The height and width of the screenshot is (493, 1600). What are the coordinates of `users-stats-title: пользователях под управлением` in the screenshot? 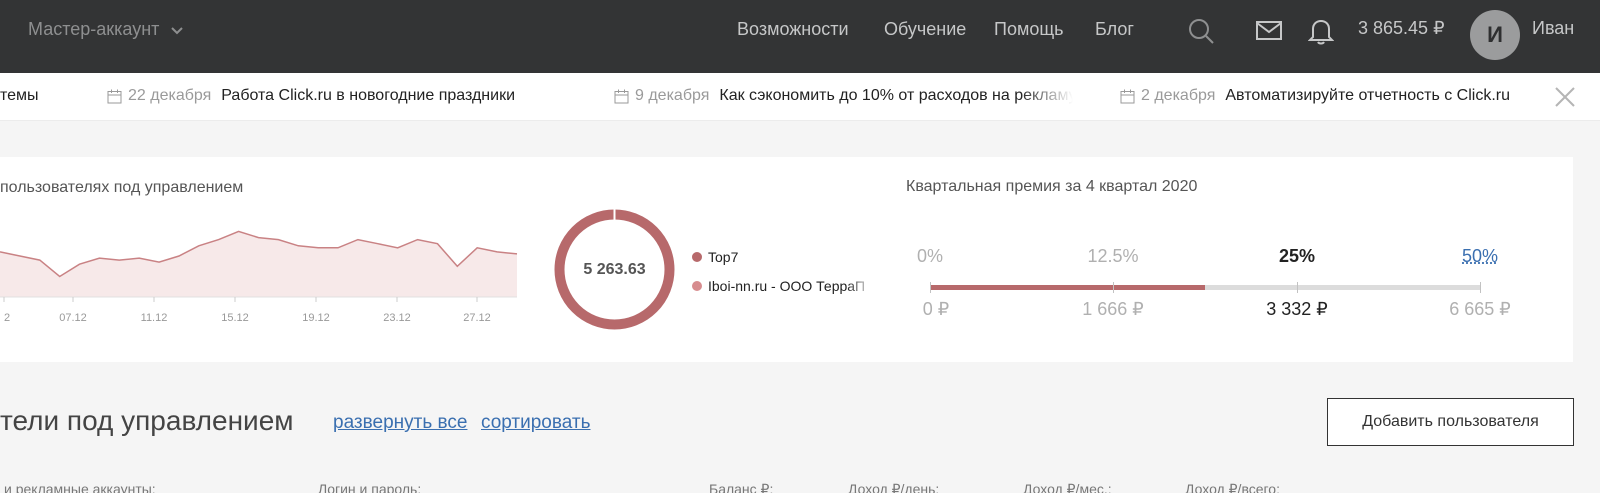 It's located at (122, 187).